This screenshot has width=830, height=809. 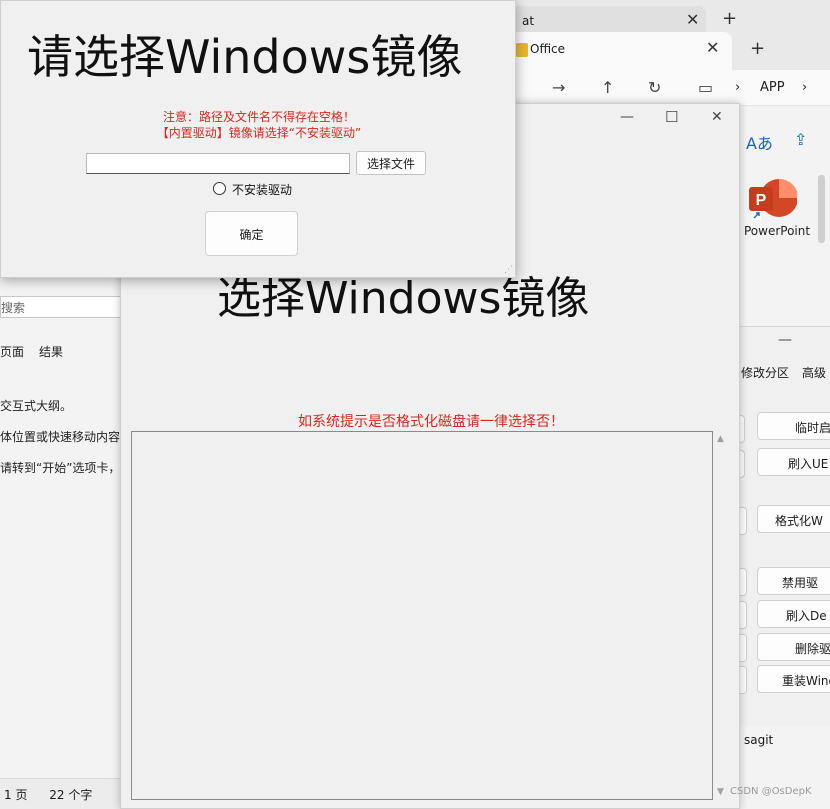 I want to click on folder-icon, so click(x=522, y=50).